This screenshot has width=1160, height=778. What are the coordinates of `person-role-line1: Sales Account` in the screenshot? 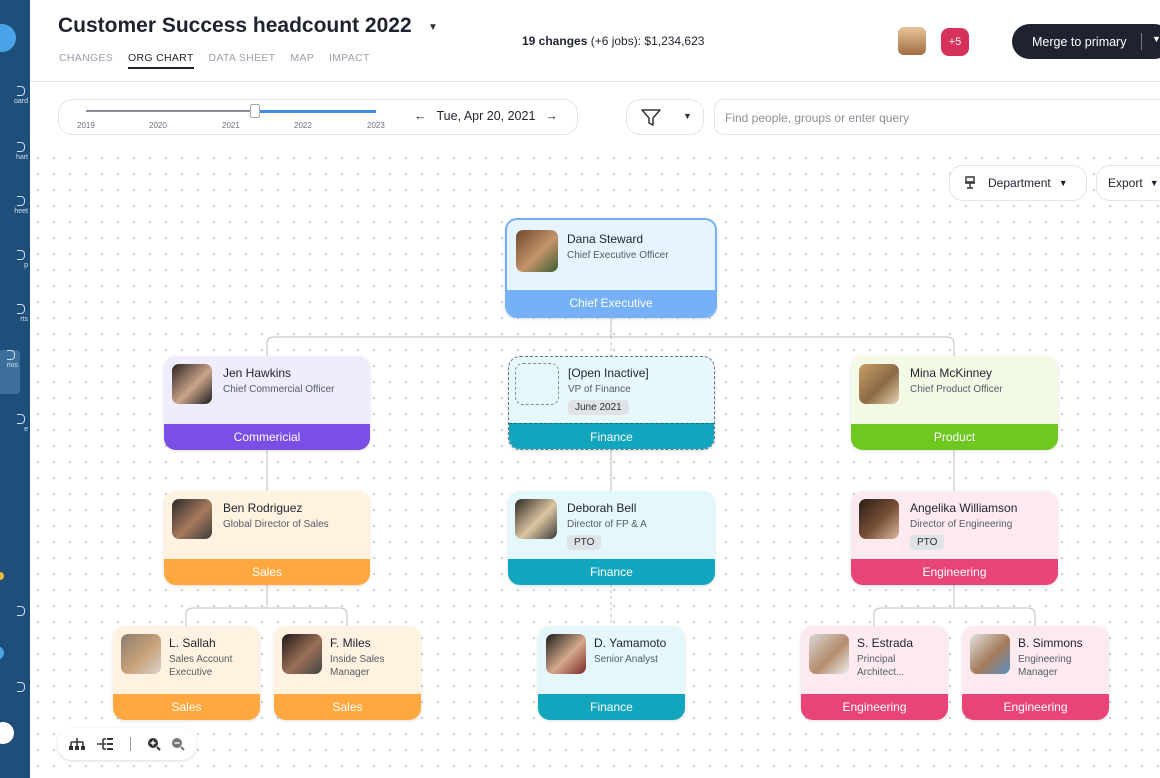 It's located at (201, 659).